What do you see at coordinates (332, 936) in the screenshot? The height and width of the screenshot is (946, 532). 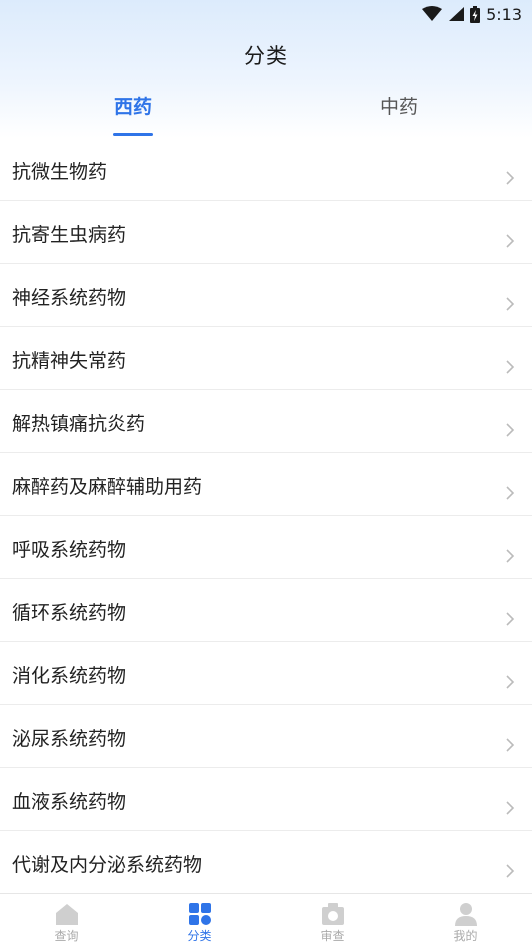 I see `nav-item-label: 审查` at bounding box center [332, 936].